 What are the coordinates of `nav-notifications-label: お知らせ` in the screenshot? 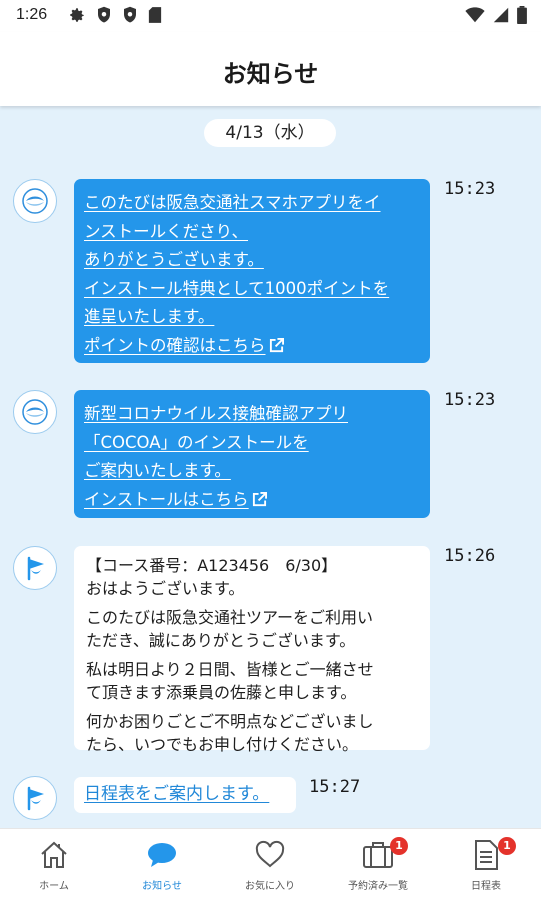 It's located at (162, 886).